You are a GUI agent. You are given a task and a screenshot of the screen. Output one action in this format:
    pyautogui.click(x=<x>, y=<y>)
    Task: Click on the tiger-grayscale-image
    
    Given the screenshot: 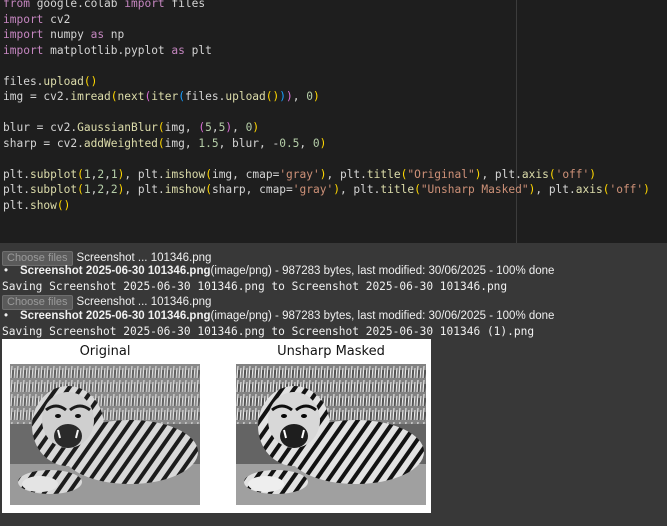 What is the action you would take?
    pyautogui.click(x=105, y=434)
    